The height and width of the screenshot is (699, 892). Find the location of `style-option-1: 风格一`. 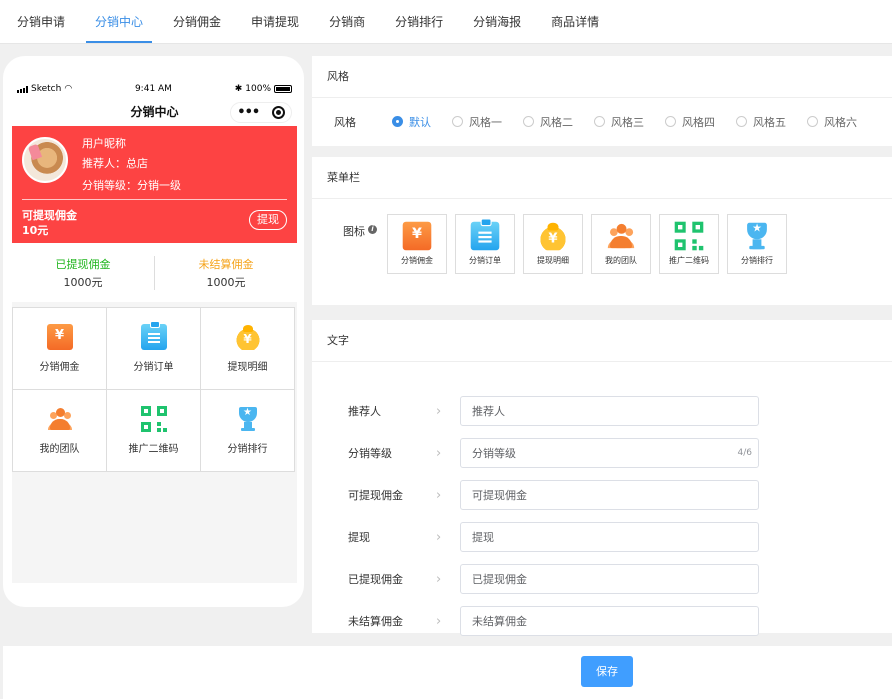

style-option-1: 风格一 is located at coordinates (477, 122).